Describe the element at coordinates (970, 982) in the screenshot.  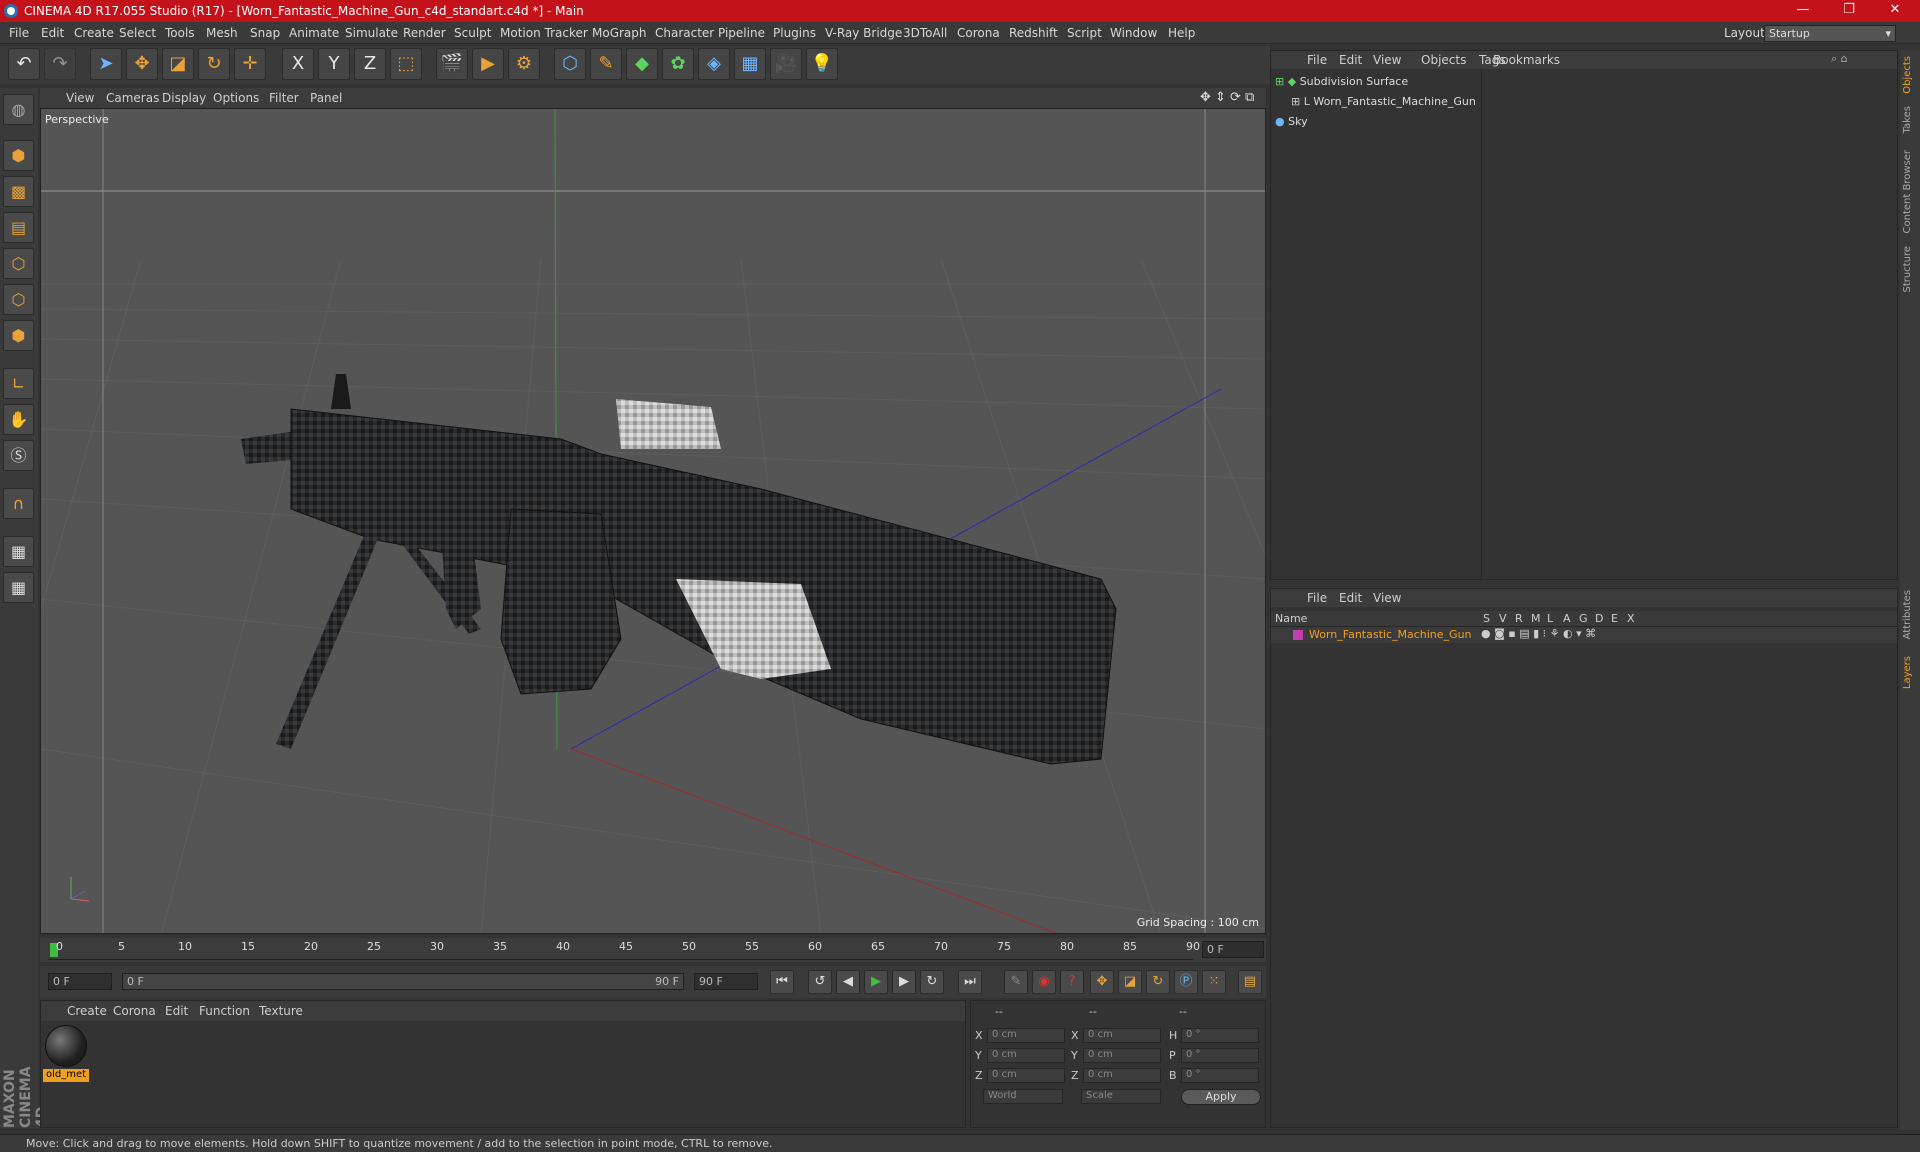
I see `goto-end-icon: ⏭` at that location.